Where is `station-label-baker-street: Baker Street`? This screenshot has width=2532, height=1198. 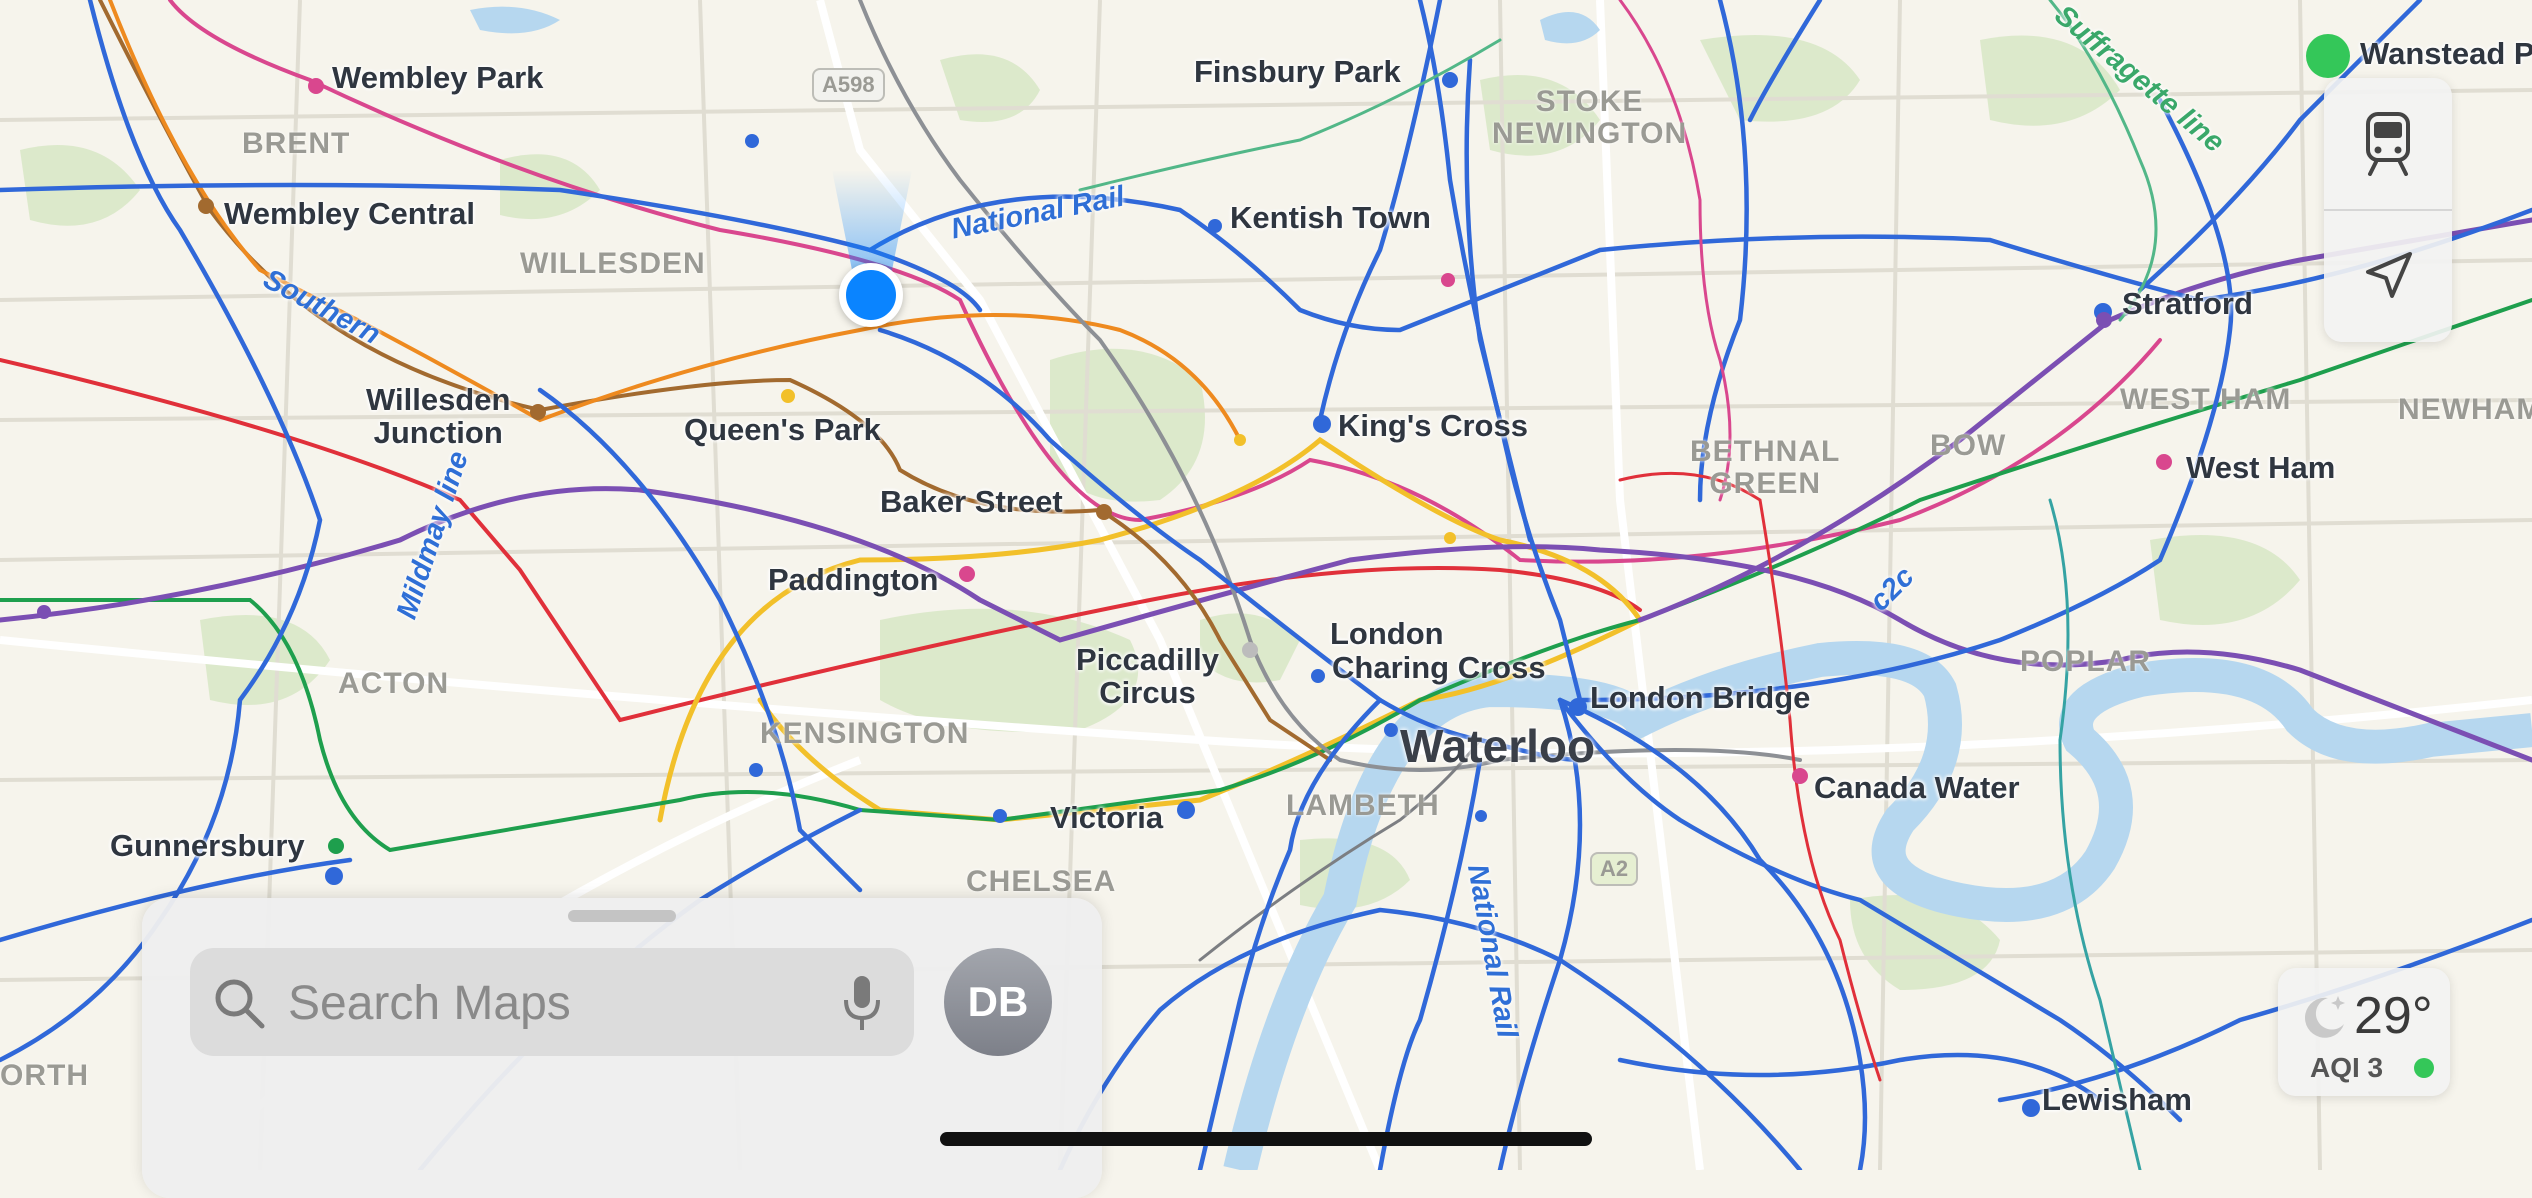
station-label-baker-street: Baker Street is located at coordinates (971, 502).